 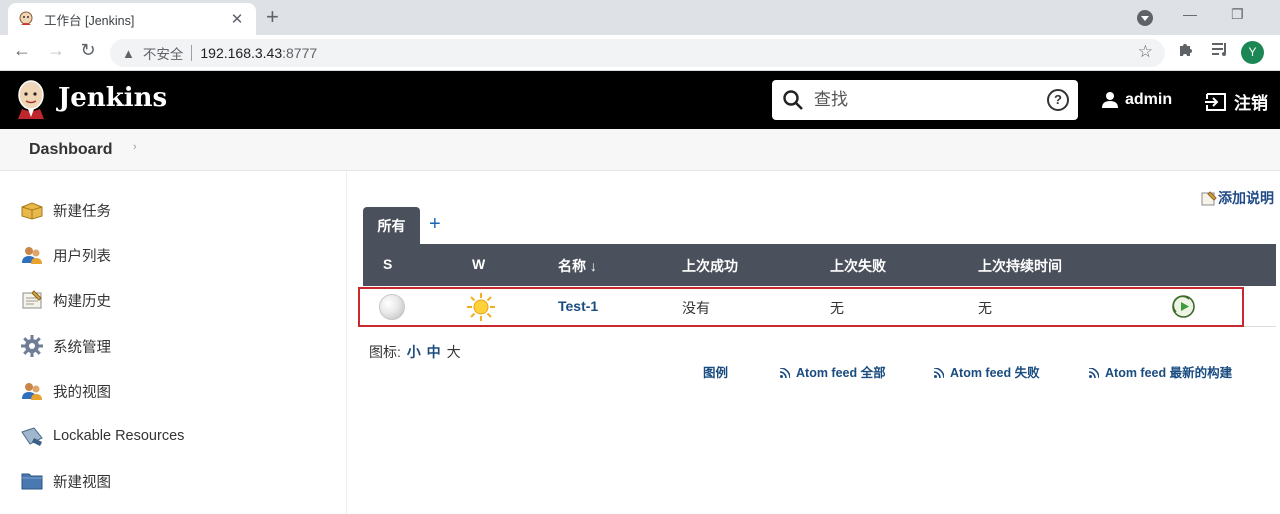 I want to click on tab-close-icon: ✕, so click(x=237, y=19).